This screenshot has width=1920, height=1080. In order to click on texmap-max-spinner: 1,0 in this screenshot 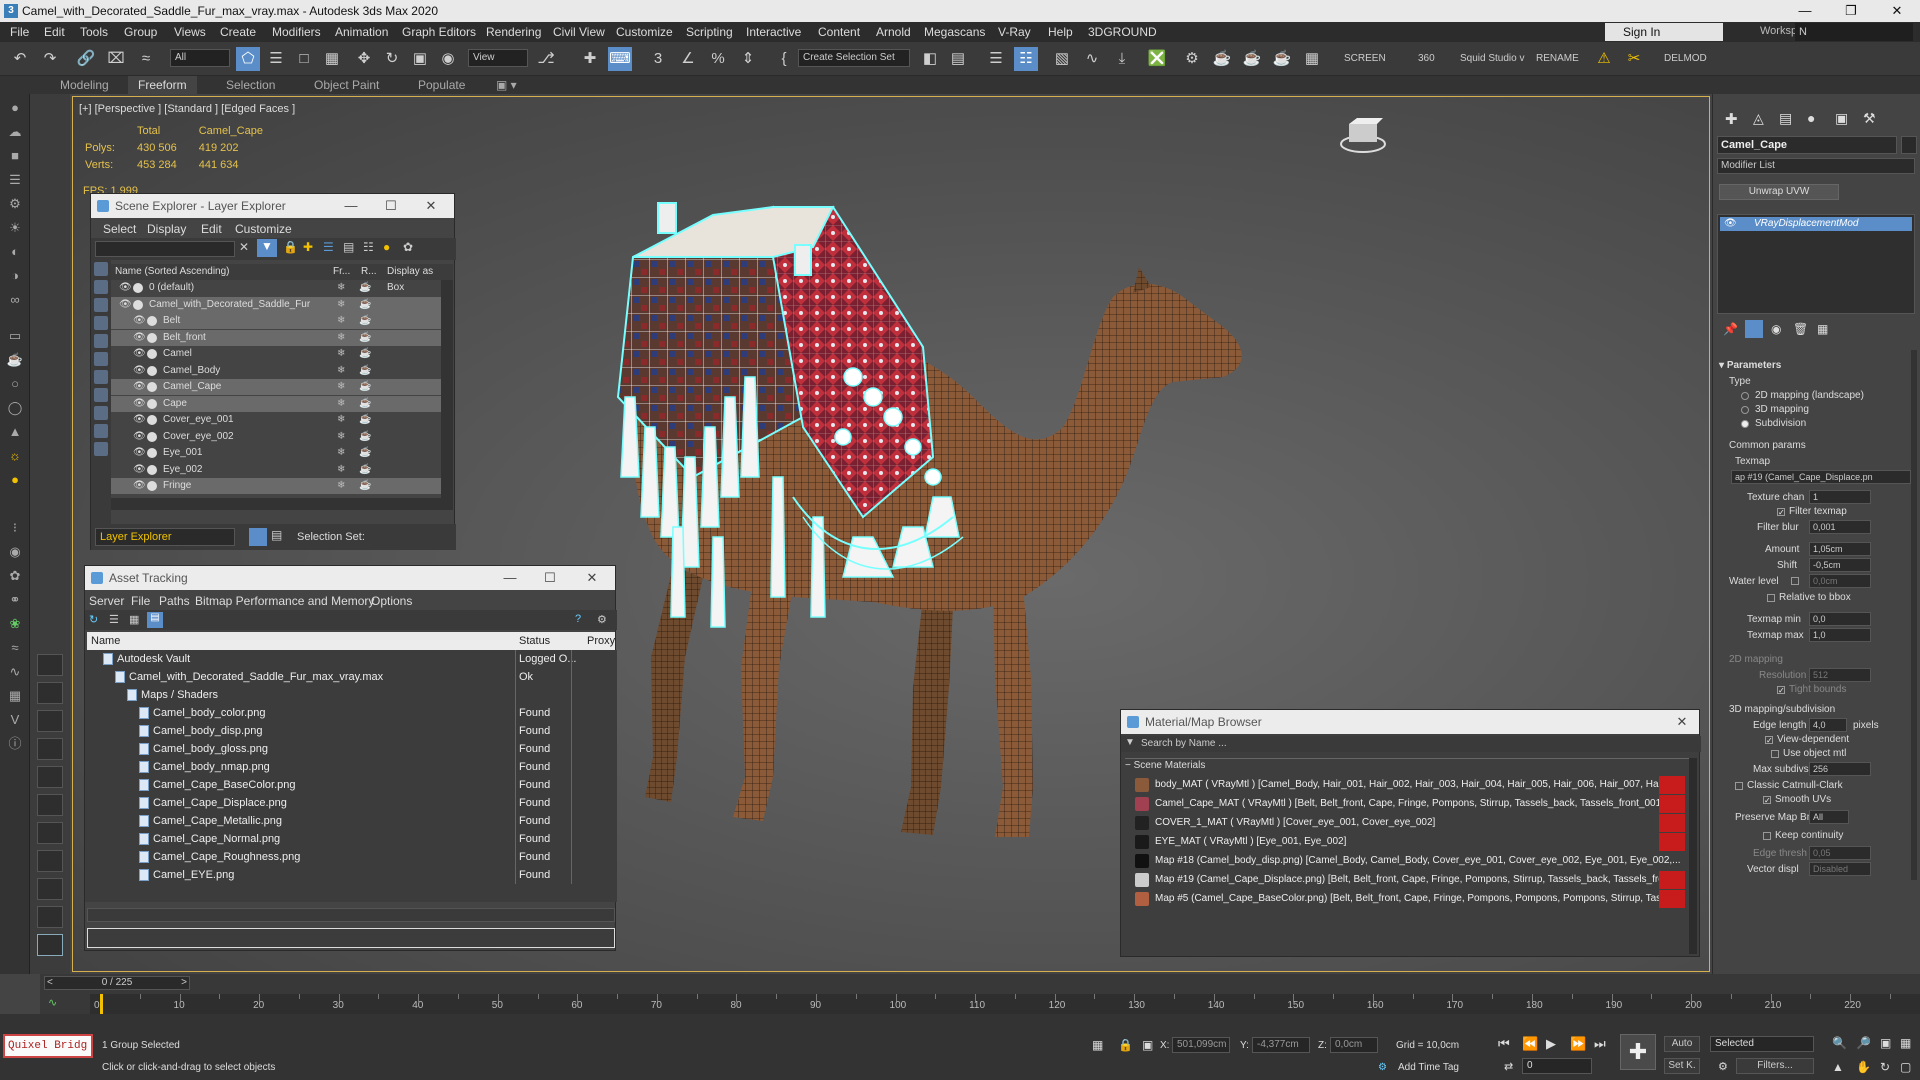, I will do `click(1840, 635)`.